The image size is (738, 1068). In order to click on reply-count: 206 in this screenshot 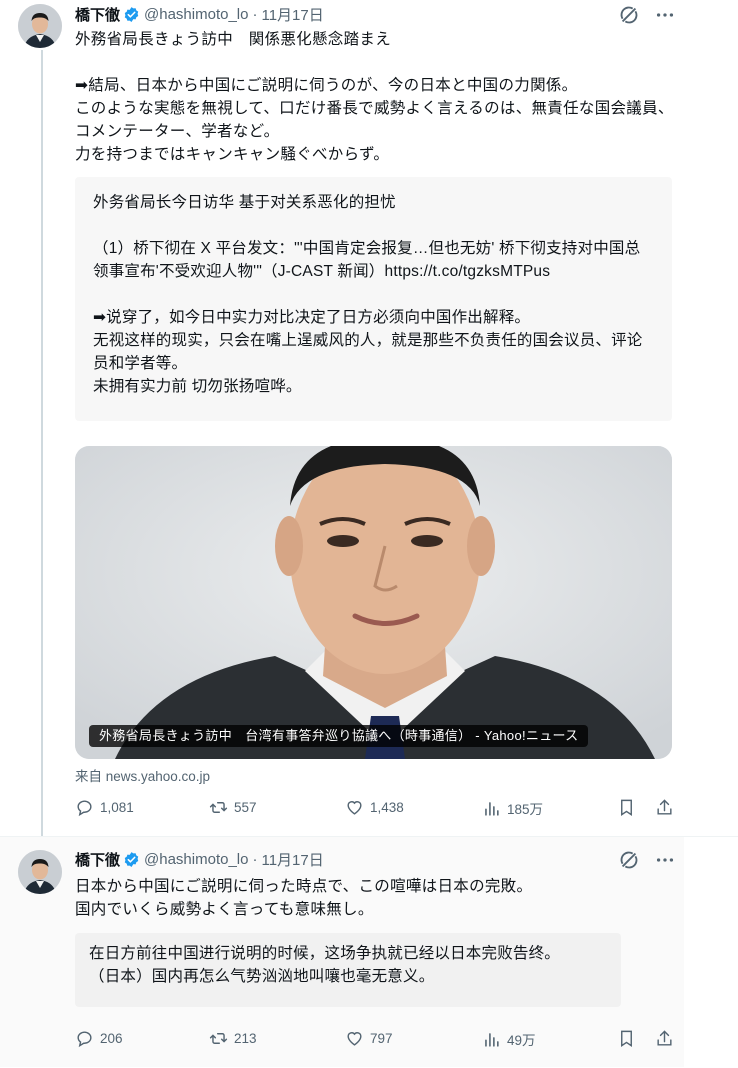, I will do `click(111, 1038)`.